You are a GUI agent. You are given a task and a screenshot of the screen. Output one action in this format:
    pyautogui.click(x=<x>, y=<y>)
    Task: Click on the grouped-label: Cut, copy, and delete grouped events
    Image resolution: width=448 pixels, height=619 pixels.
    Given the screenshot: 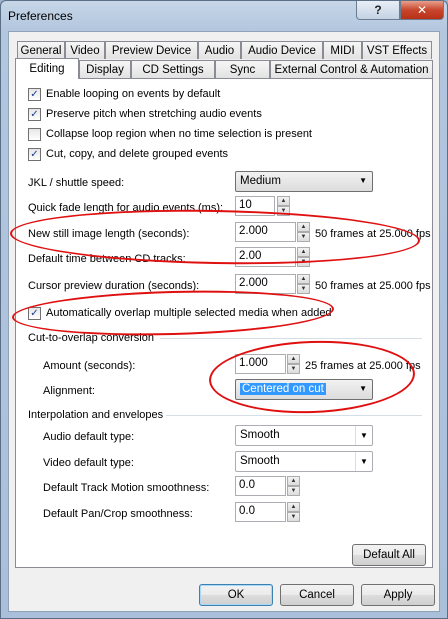 What is the action you would take?
    pyautogui.click(x=137, y=154)
    